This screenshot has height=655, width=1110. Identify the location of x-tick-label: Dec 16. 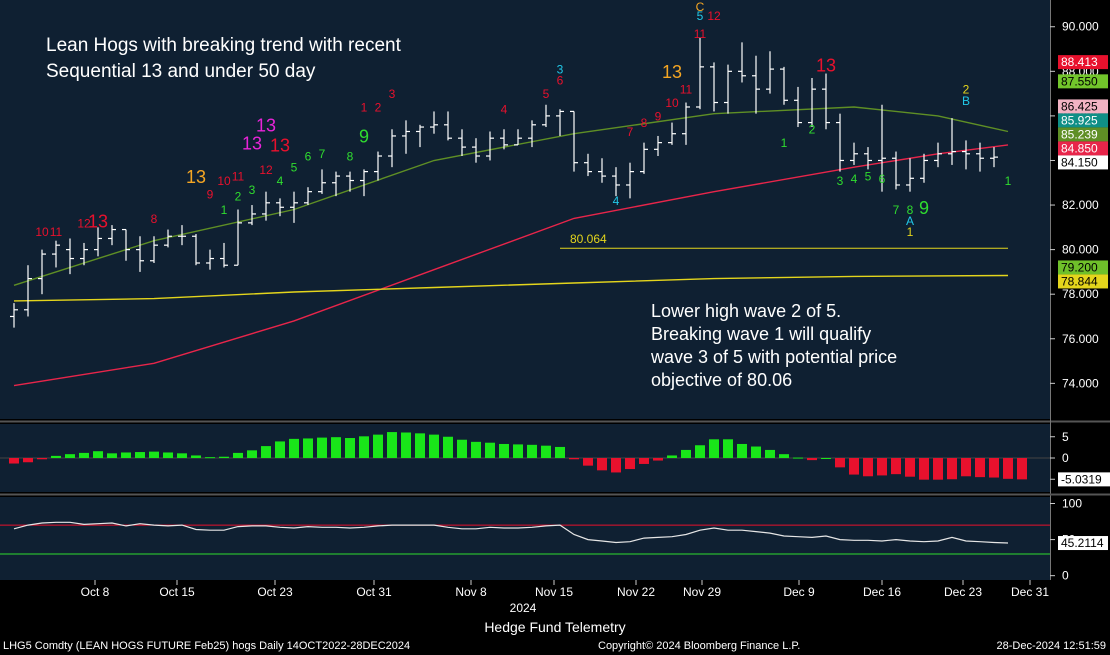
(882, 592).